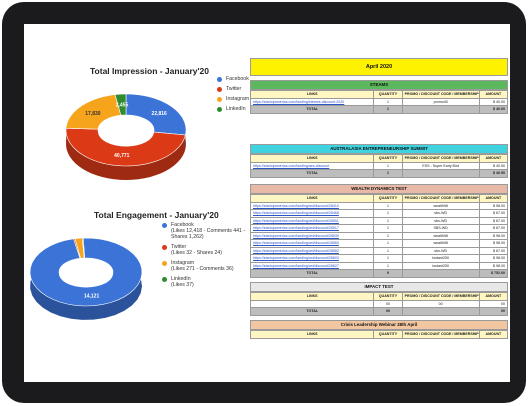 The image size is (530, 406). I want to click on impression-legend: Facebook Twitter Instagram LinkedIn, so click(233, 96).